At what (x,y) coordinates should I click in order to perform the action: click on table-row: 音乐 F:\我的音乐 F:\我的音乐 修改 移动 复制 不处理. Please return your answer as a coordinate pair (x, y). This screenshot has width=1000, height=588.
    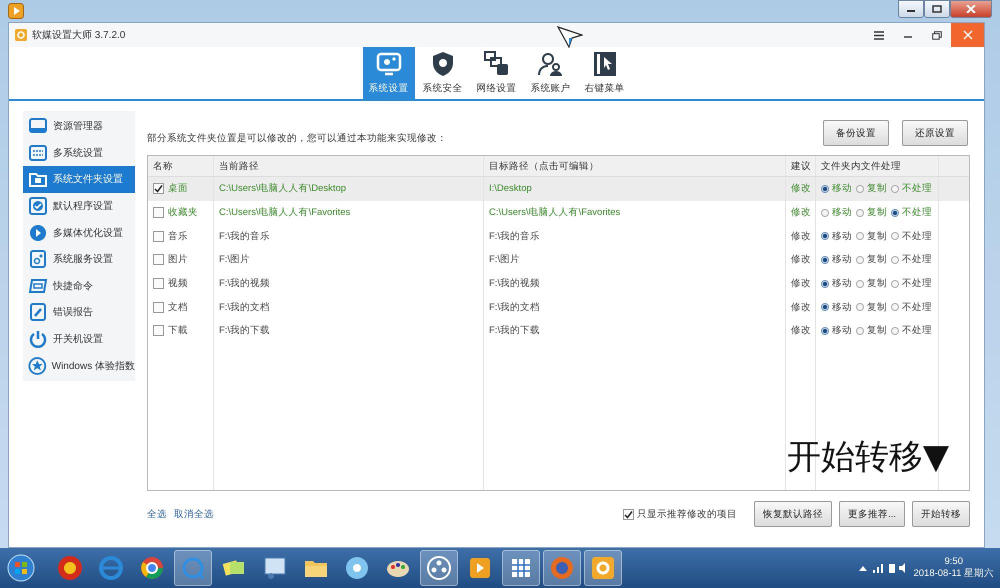
    Looking at the image, I should click on (558, 236).